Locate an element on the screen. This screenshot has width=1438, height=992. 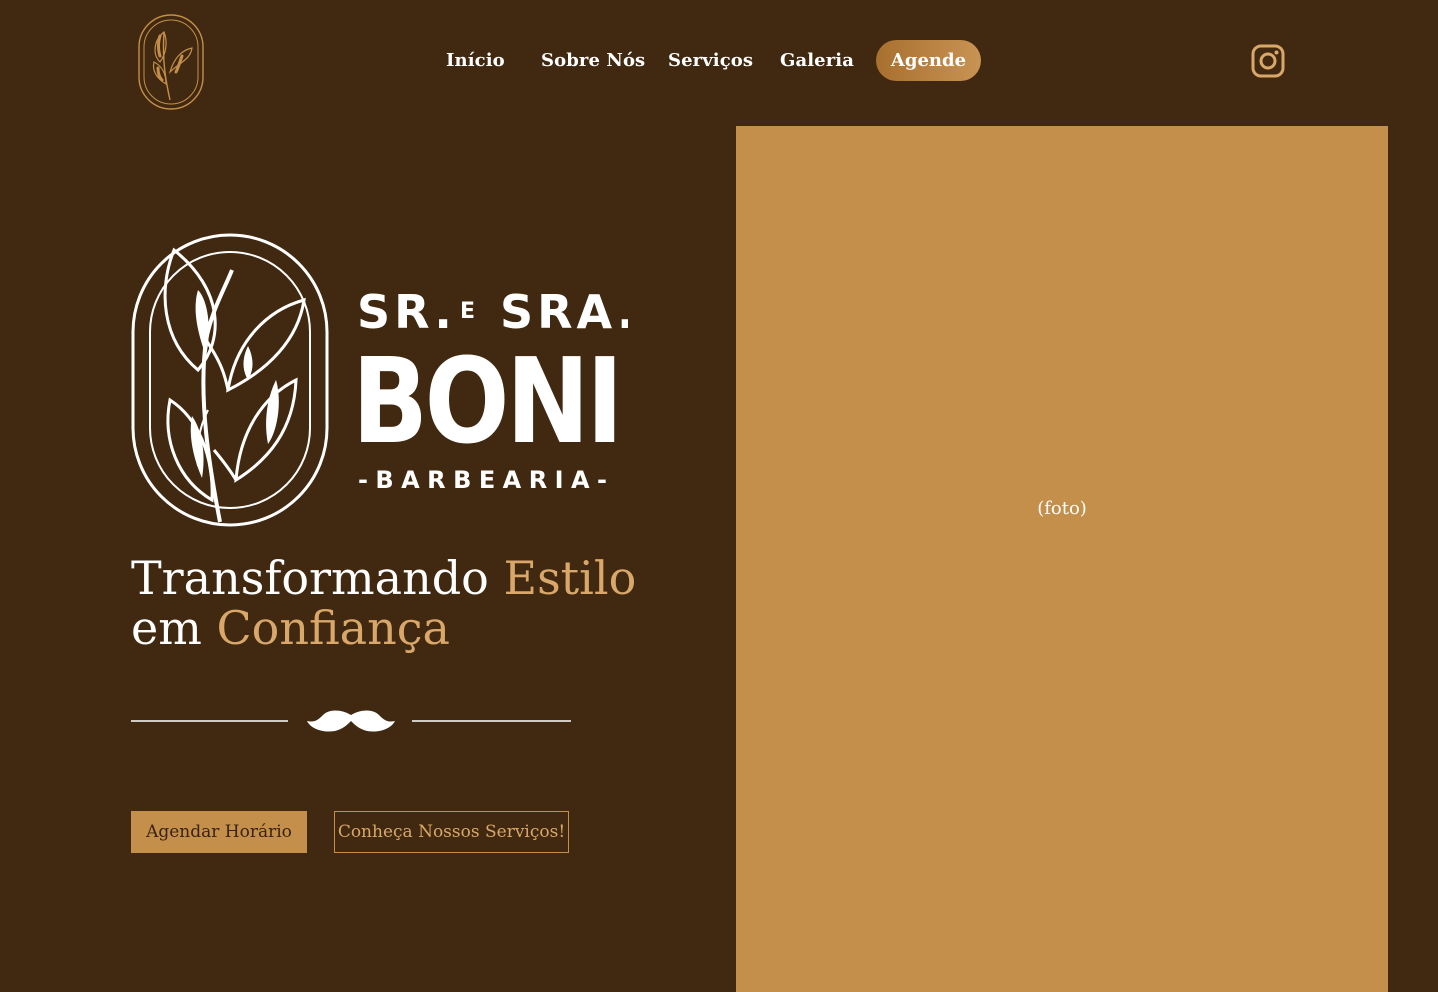
hero-headline: Transformando Estilo em Confiança is located at coordinates (411, 603).